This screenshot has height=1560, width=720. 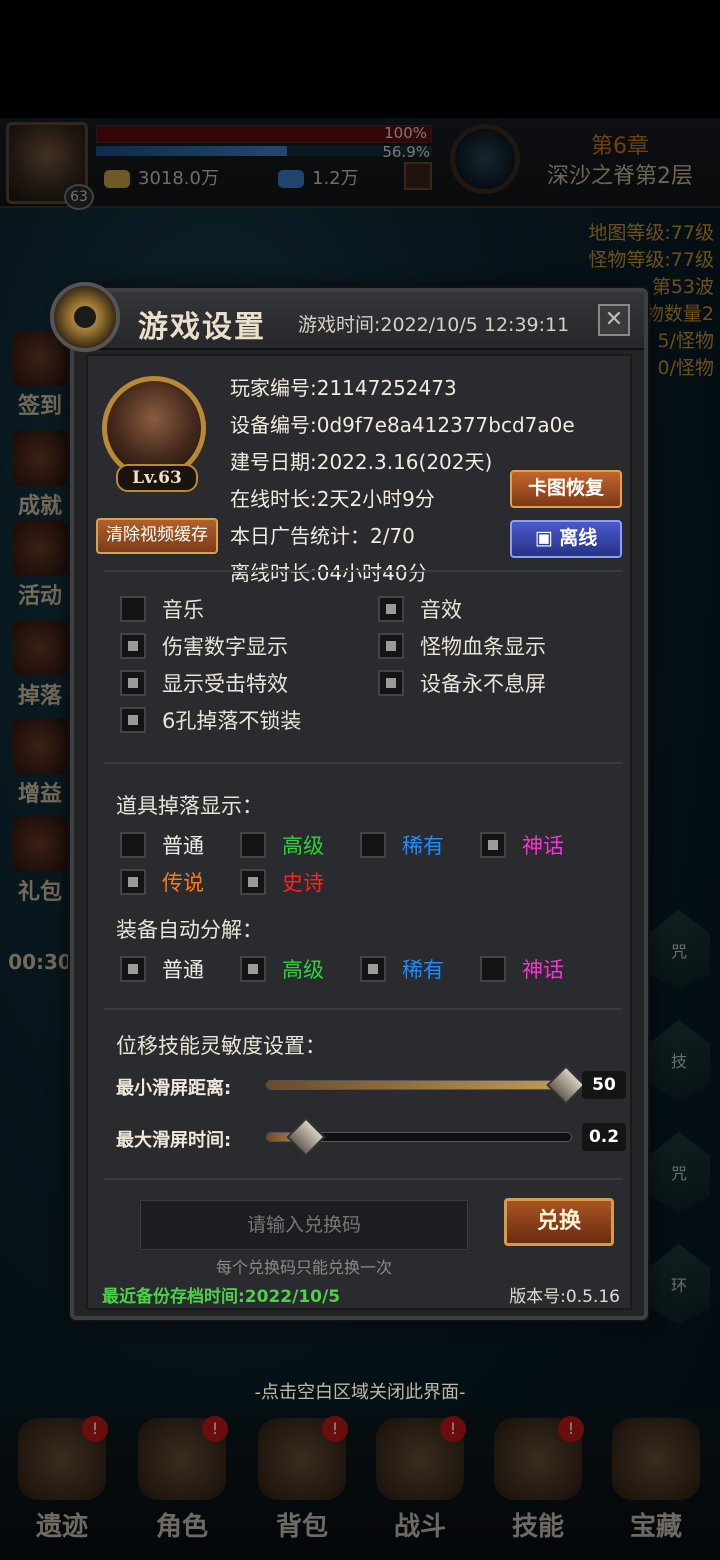 I want to click on salvage-mythic-checkbox, so click(x=493, y=969).